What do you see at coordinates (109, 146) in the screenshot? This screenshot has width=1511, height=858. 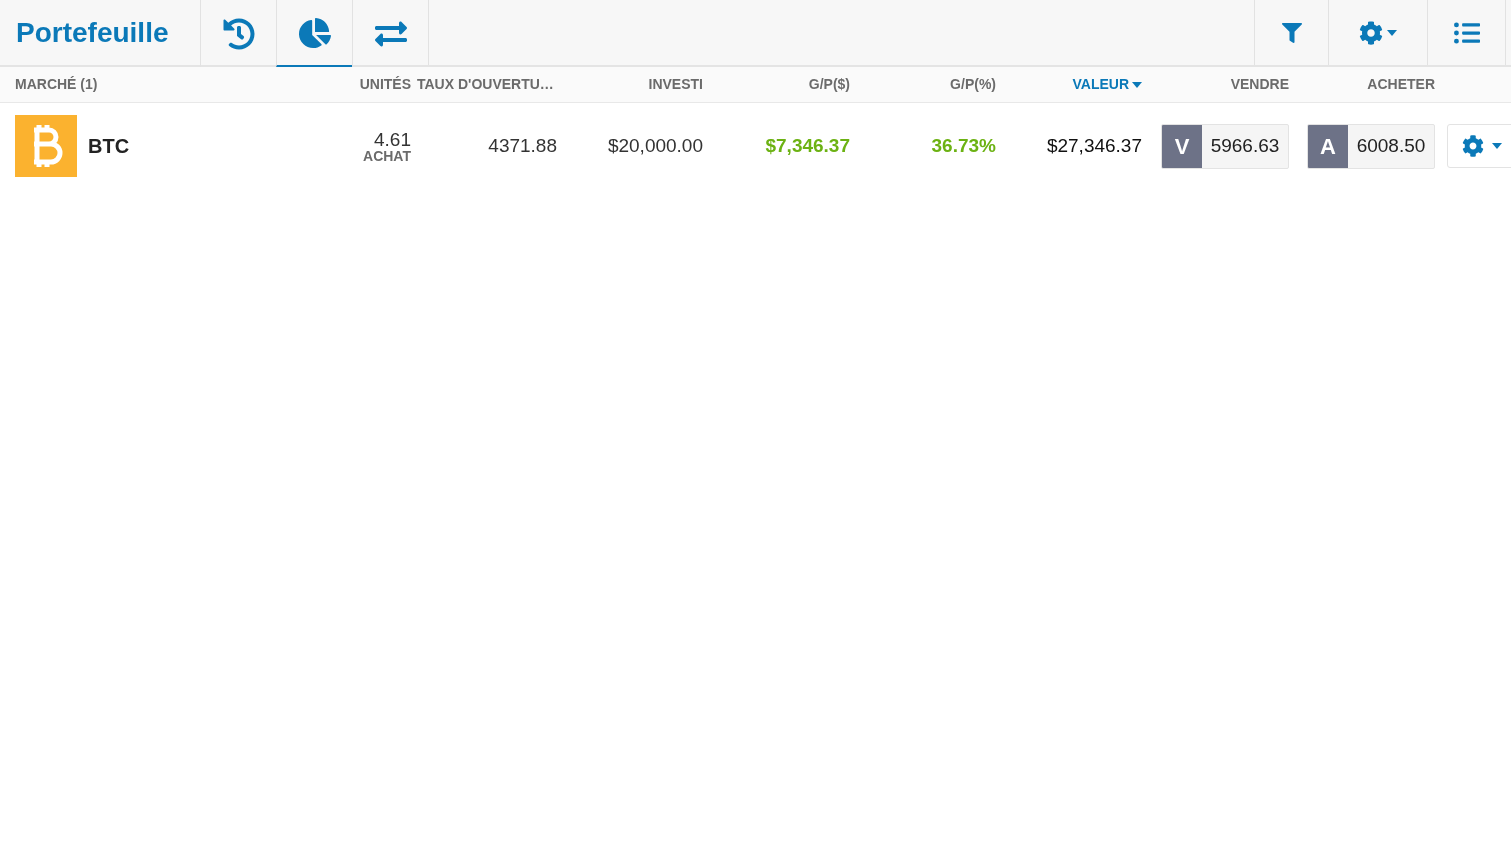 I see `market-name: BTC` at bounding box center [109, 146].